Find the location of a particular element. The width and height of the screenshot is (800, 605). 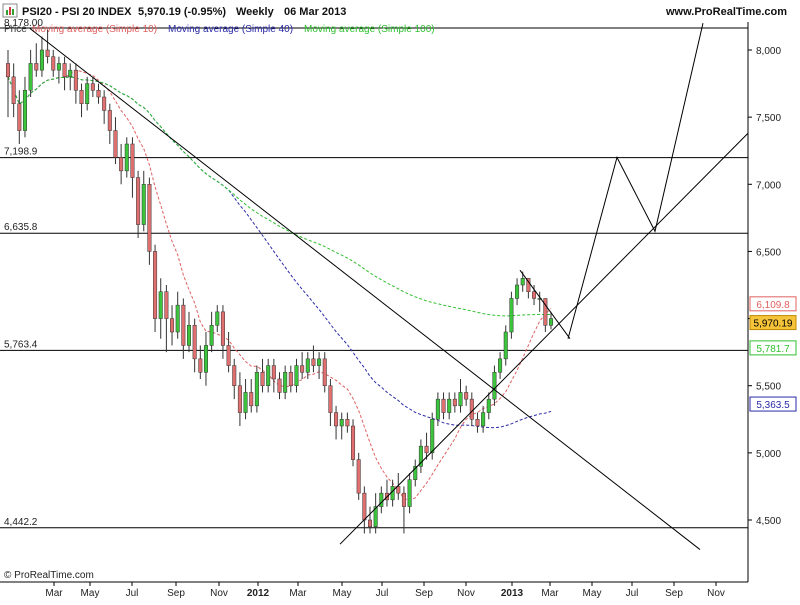

header-site: www.ProRealTime.com is located at coordinates (726, 12).